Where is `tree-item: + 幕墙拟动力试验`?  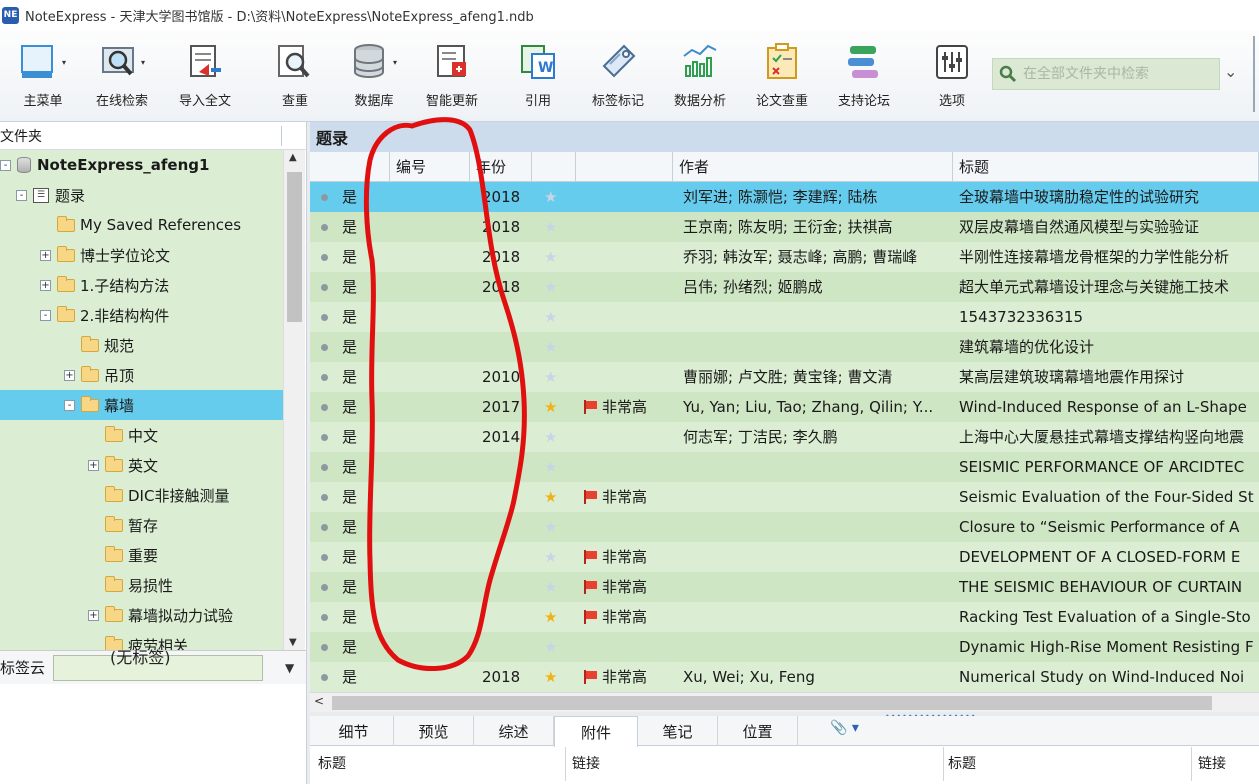
tree-item: + 幕墙拟动力试验 is located at coordinates (141, 615).